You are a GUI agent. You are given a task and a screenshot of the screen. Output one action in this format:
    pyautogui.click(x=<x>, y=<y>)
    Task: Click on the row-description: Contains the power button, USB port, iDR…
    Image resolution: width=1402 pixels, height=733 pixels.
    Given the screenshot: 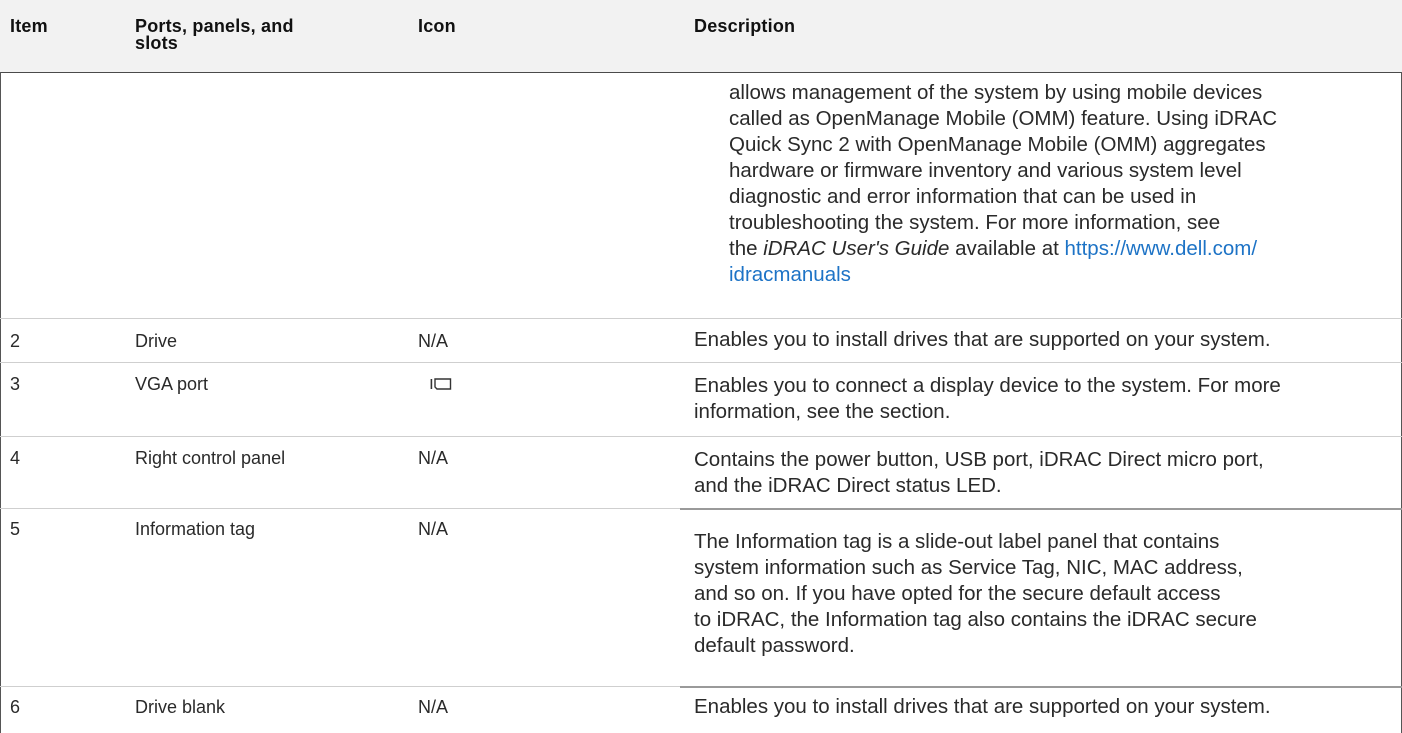 What is the action you would take?
    pyautogui.click(x=979, y=472)
    